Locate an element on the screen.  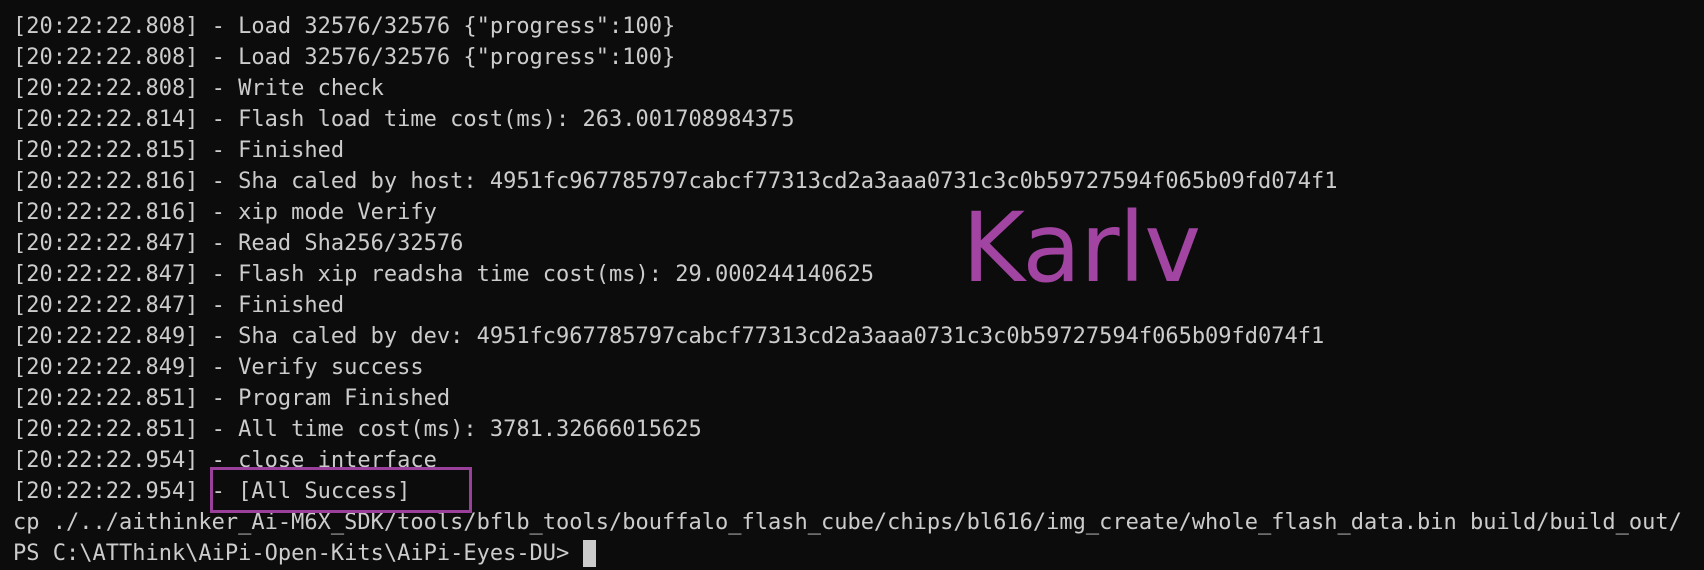
all-success-highlight-box is located at coordinates (341, 490).